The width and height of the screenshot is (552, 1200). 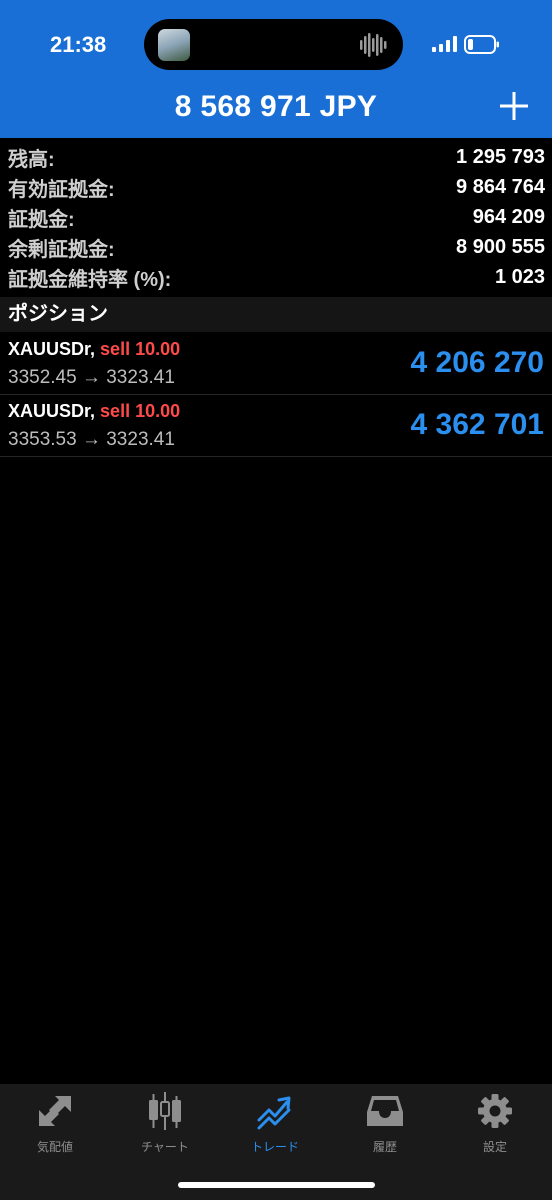 I want to click on history-inbox-icon, so click(x=385, y=1111).